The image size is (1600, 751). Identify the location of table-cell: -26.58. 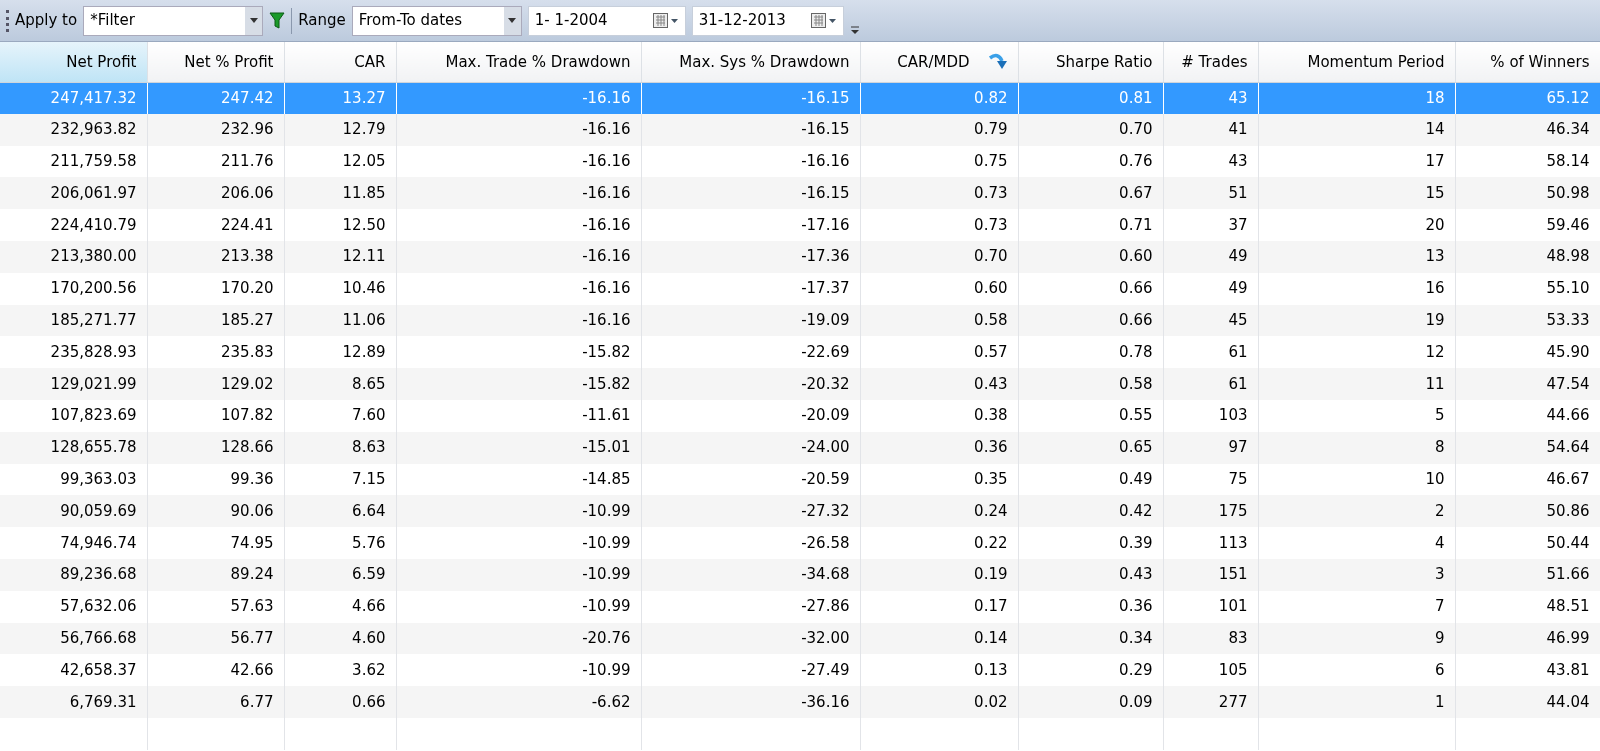
(750, 543).